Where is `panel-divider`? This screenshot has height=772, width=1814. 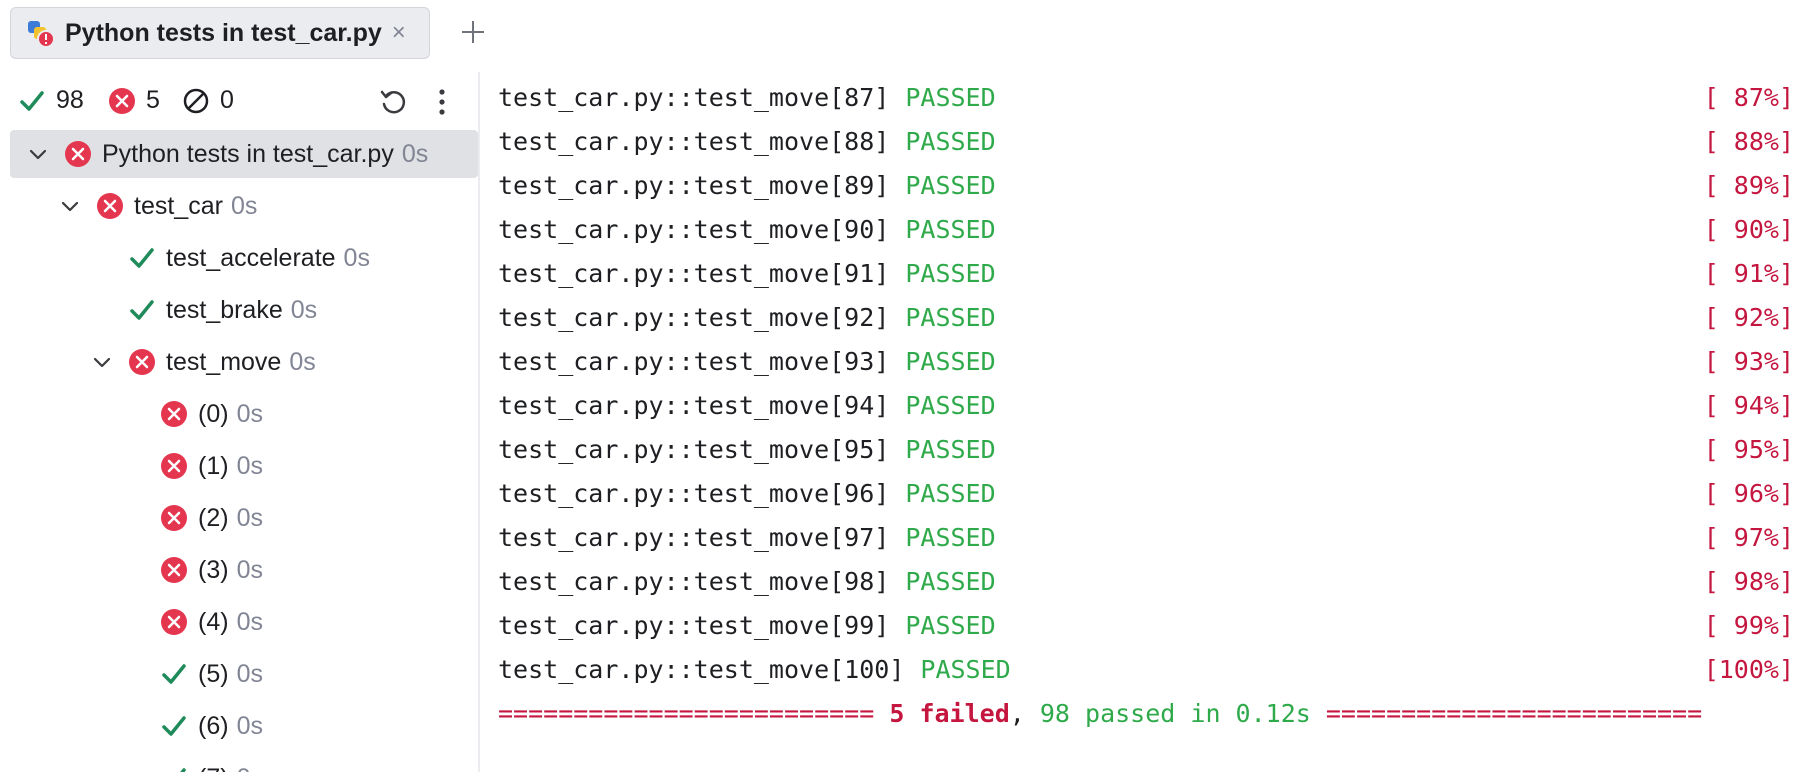 panel-divider is located at coordinates (479, 422).